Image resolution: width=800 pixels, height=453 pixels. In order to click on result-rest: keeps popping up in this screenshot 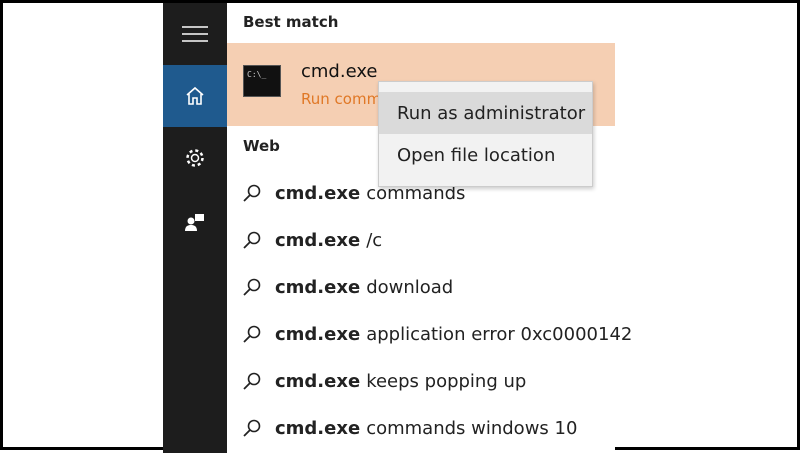, I will do `click(446, 381)`.